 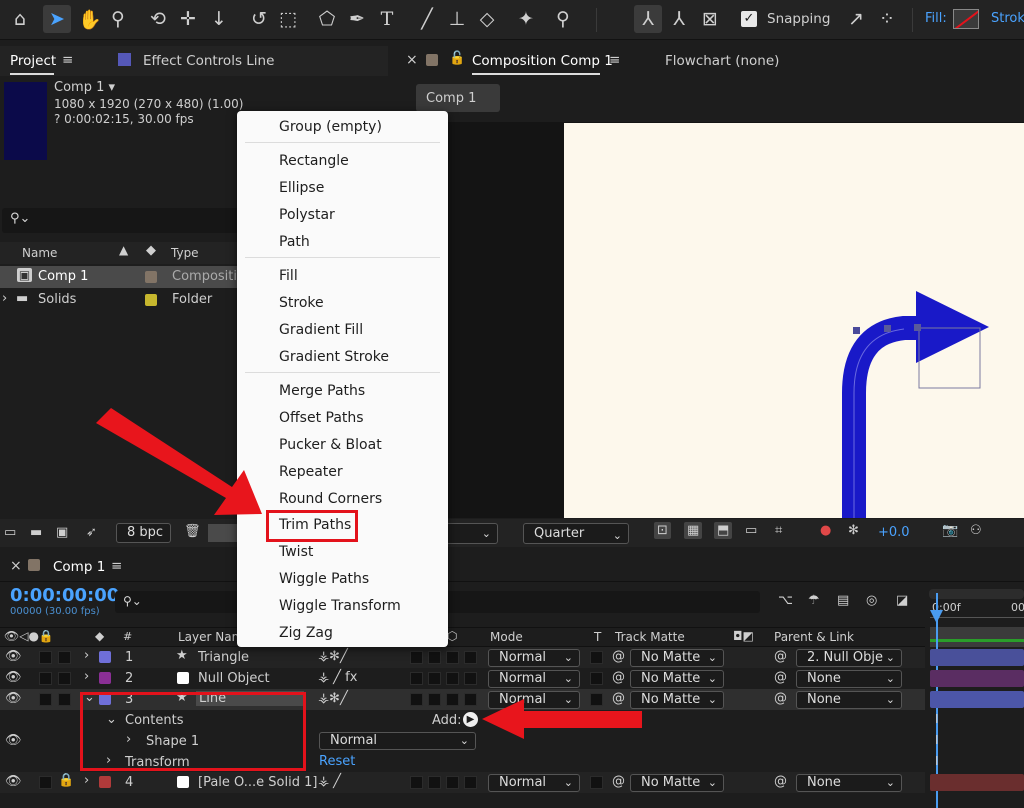 I want to click on new-folder-icon: ▬, so click(x=36, y=532).